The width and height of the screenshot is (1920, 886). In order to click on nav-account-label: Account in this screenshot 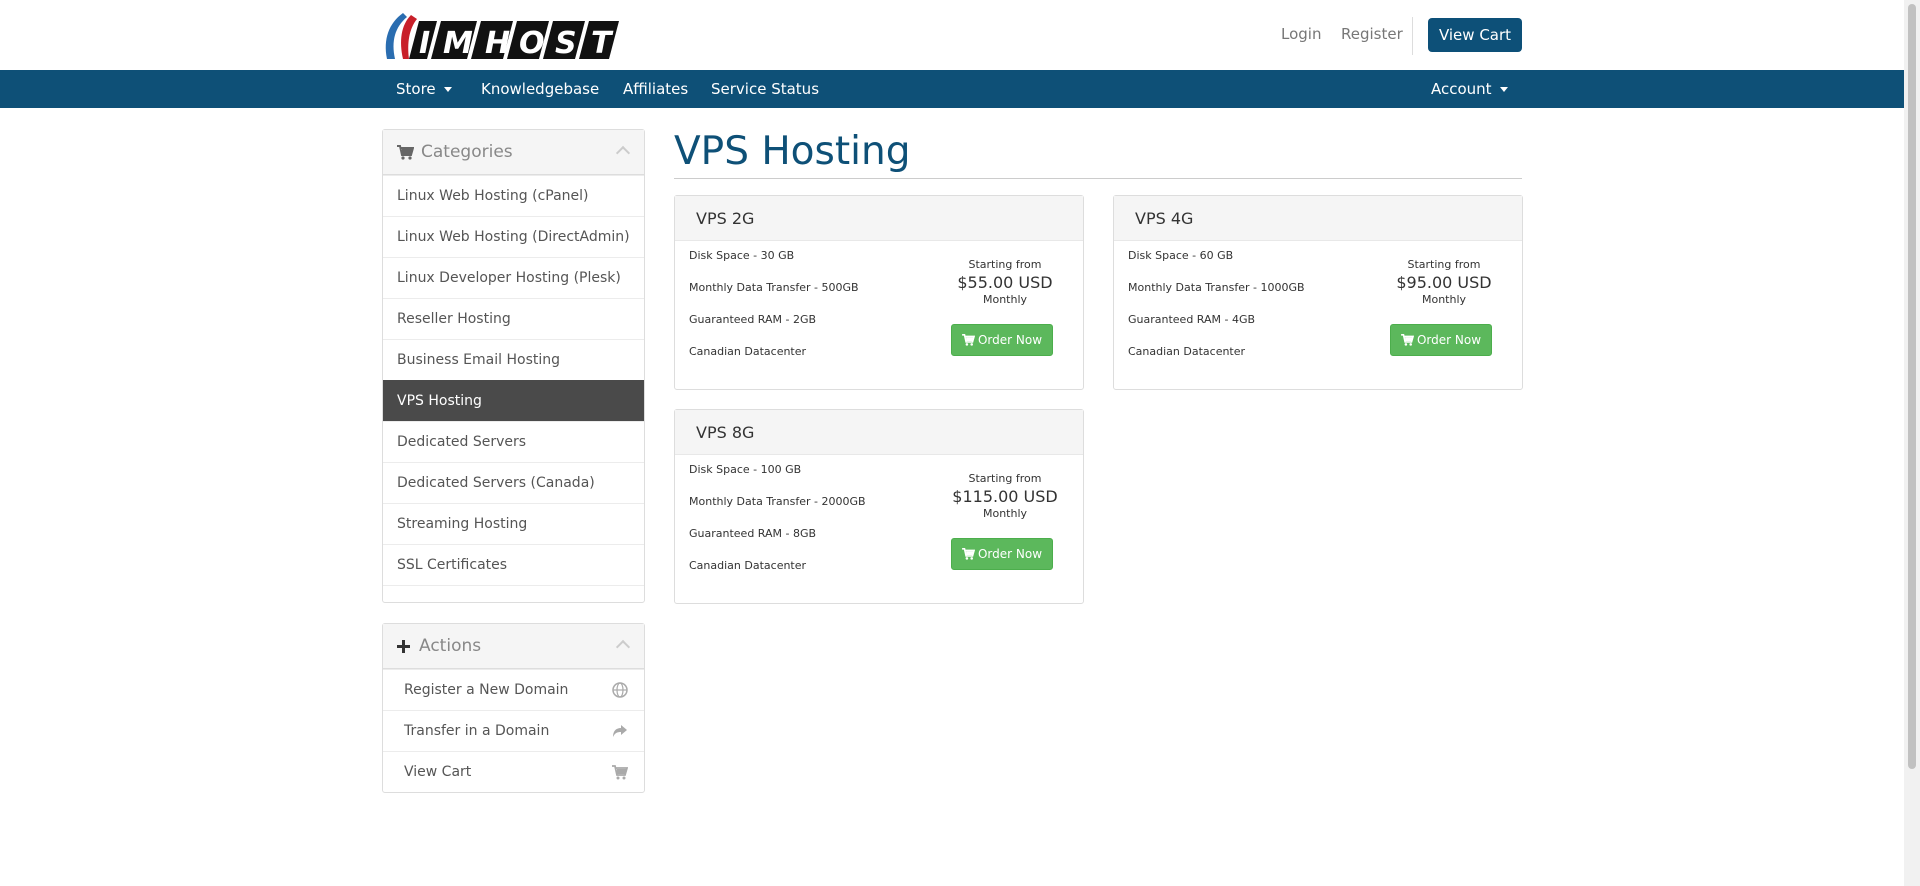, I will do `click(1461, 89)`.